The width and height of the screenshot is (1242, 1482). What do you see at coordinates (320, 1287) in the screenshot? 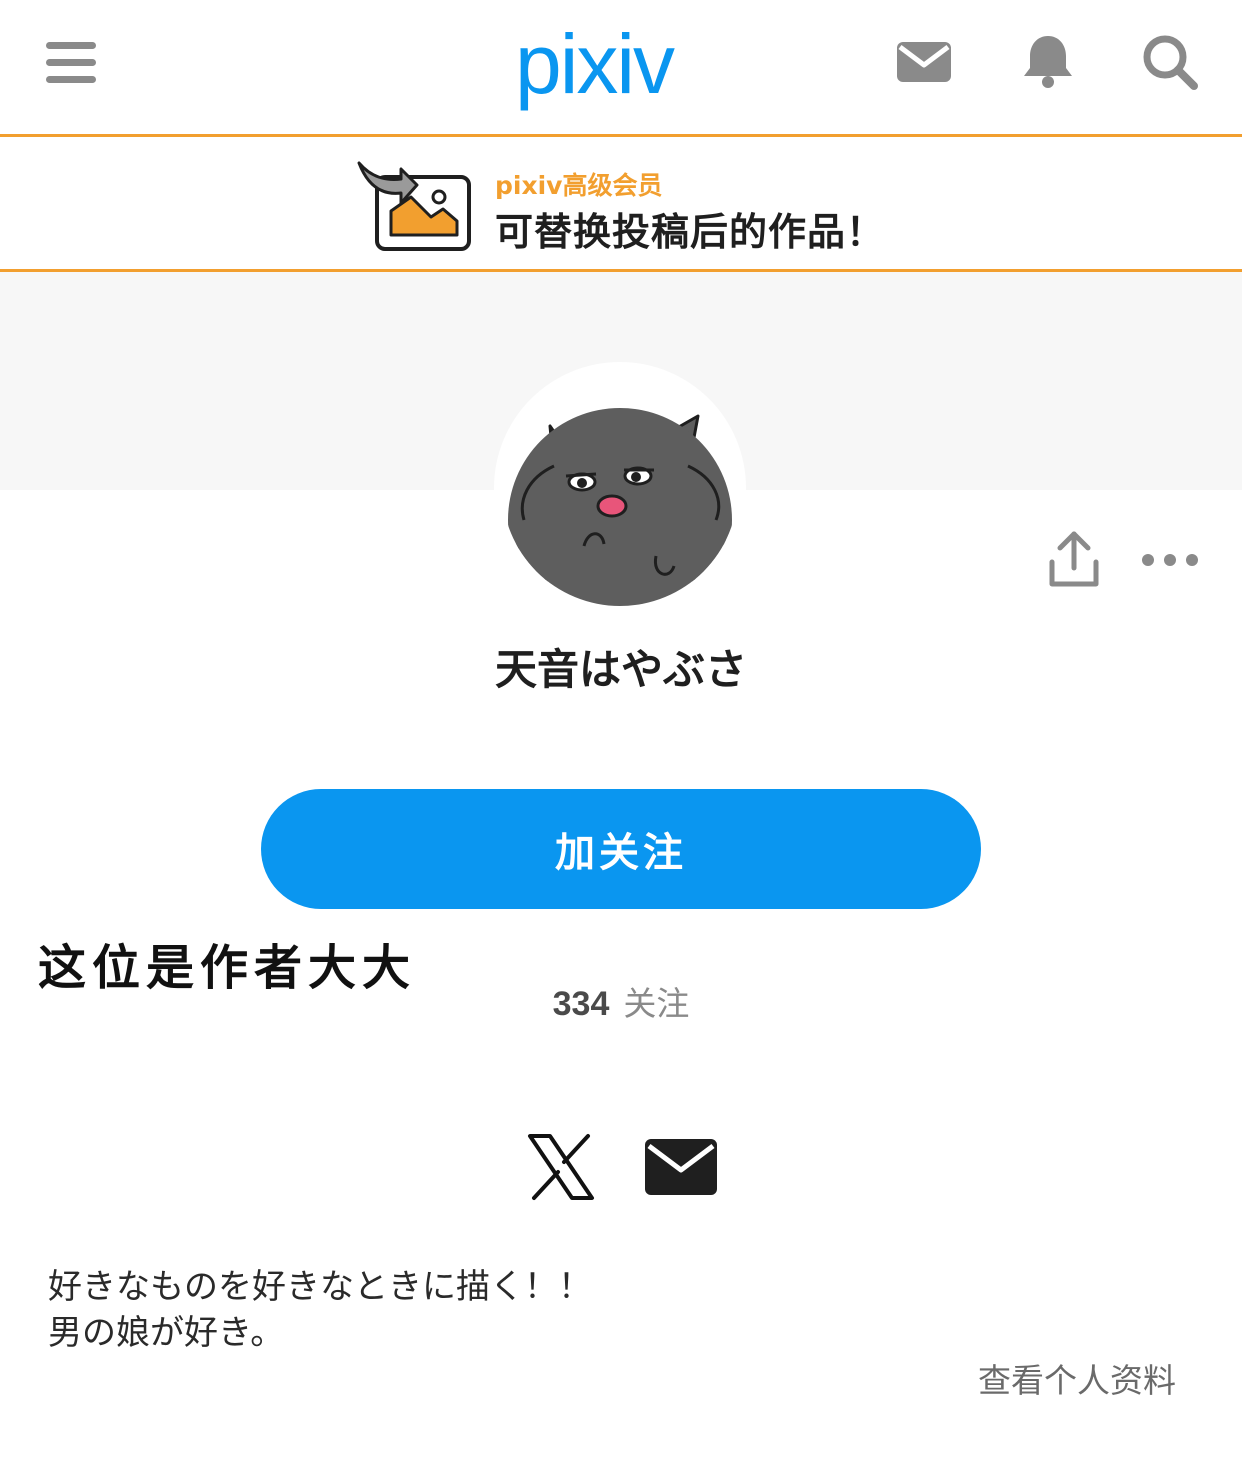
I see `bio-line: 好きなものを好きなときに描く！！` at bounding box center [320, 1287].